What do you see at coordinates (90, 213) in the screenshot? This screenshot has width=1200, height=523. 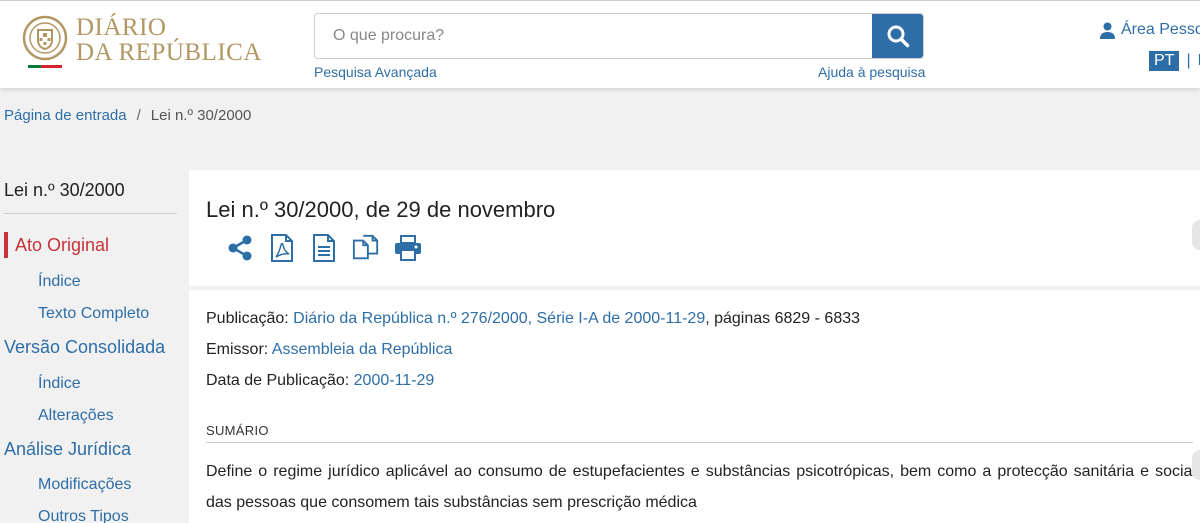 I see `sidebar-divider` at bounding box center [90, 213].